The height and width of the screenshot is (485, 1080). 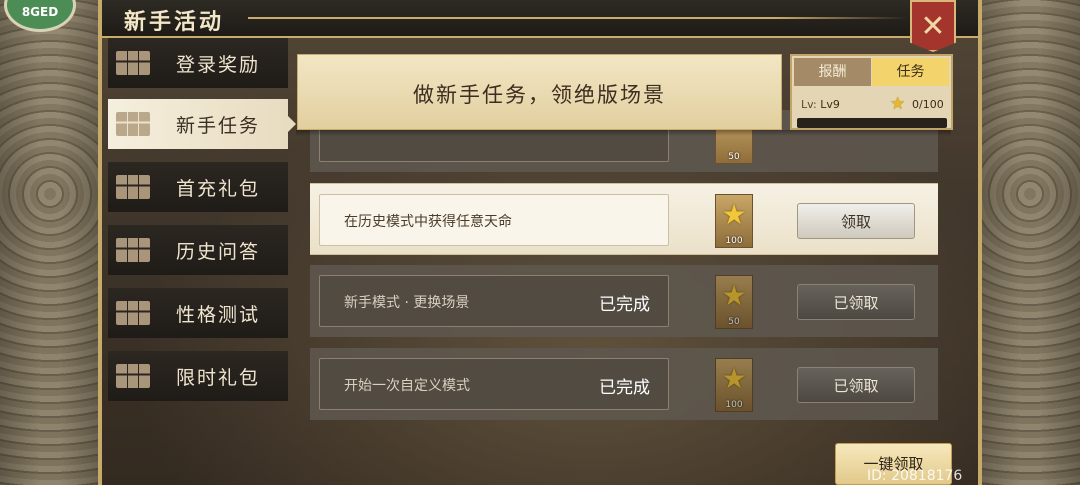 I want to click on page-title: 新手活动, so click(x=174, y=22).